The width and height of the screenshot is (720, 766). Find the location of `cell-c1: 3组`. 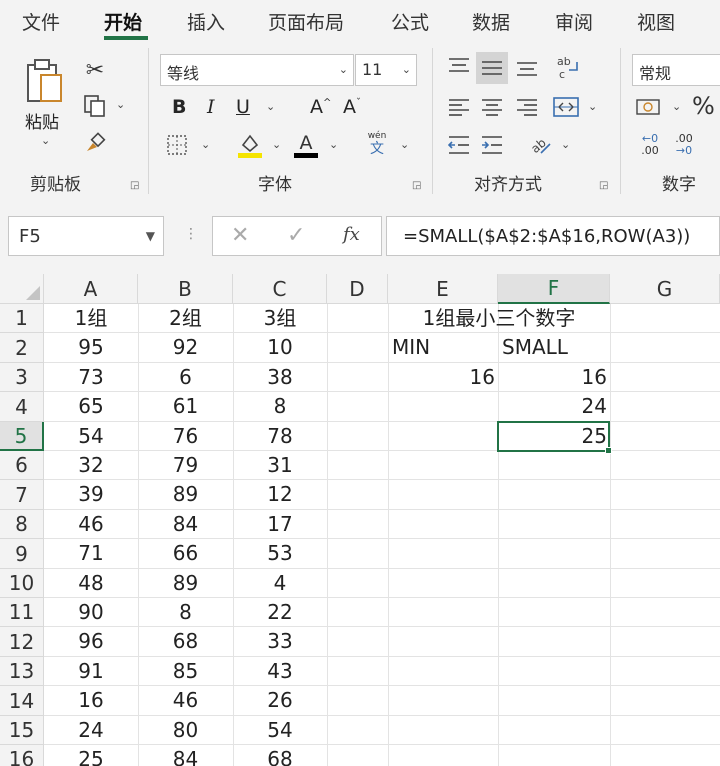

cell-c1: 3组 is located at coordinates (280, 318).